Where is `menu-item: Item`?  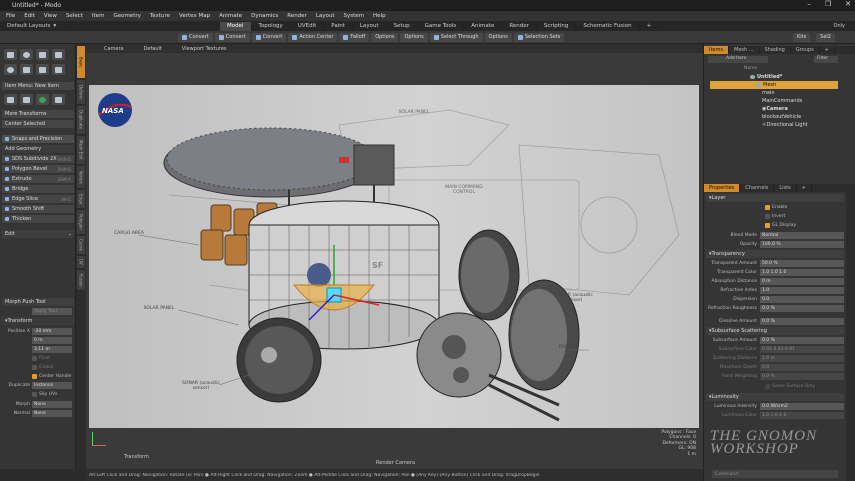 menu-item: Item is located at coordinates (98, 16).